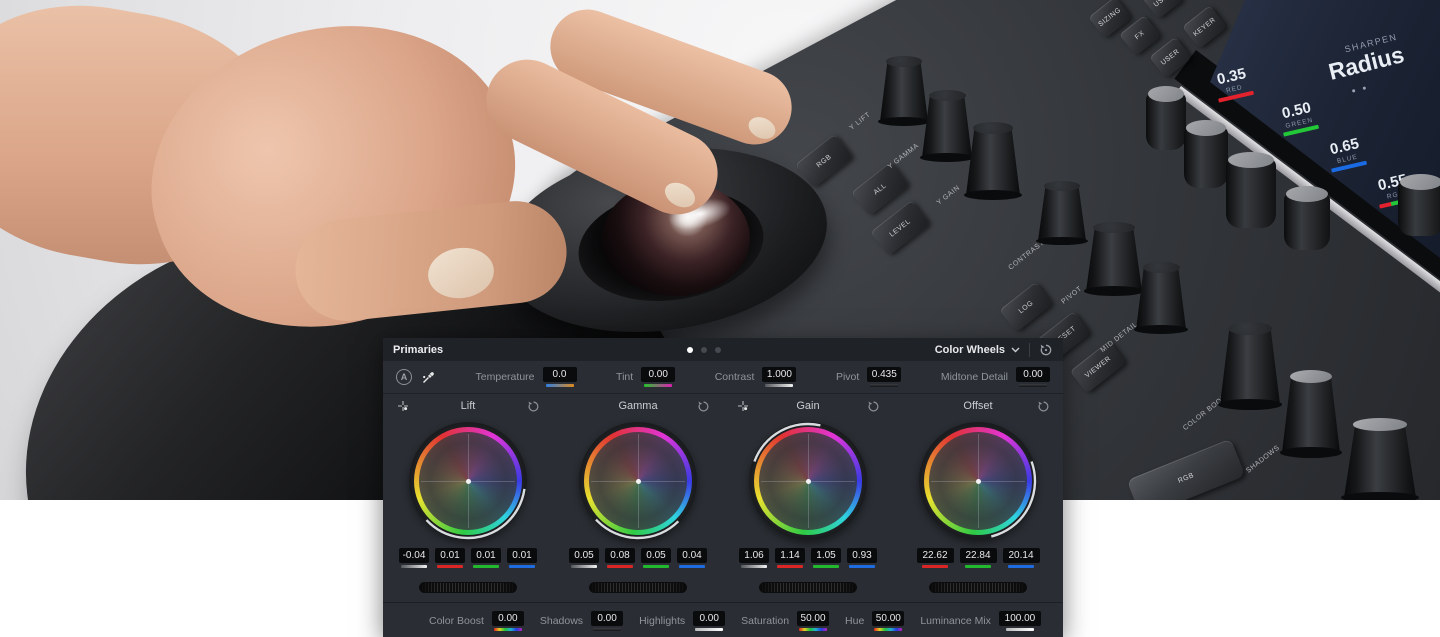 This screenshot has width=1440, height=637. I want to click on picker-icon, so click(428, 377).